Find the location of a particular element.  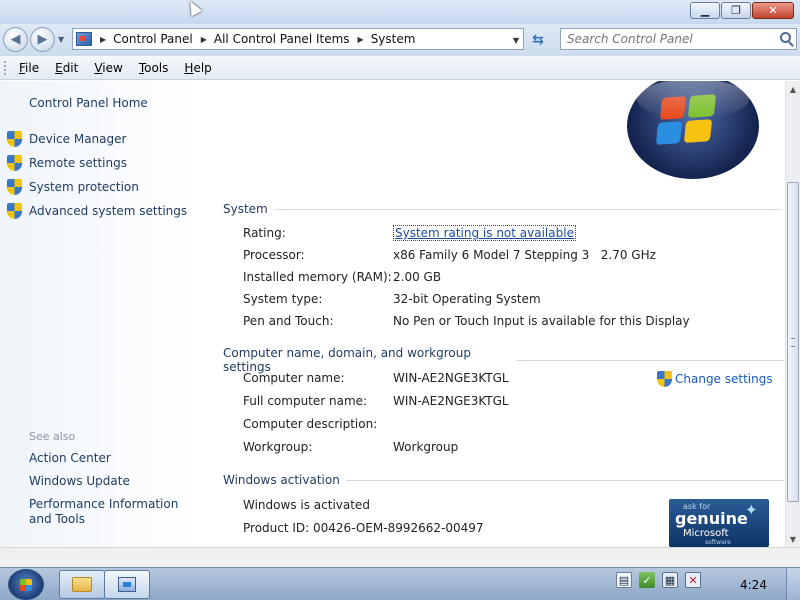

taskbar-clock: 4:24 is located at coordinates (753, 585).